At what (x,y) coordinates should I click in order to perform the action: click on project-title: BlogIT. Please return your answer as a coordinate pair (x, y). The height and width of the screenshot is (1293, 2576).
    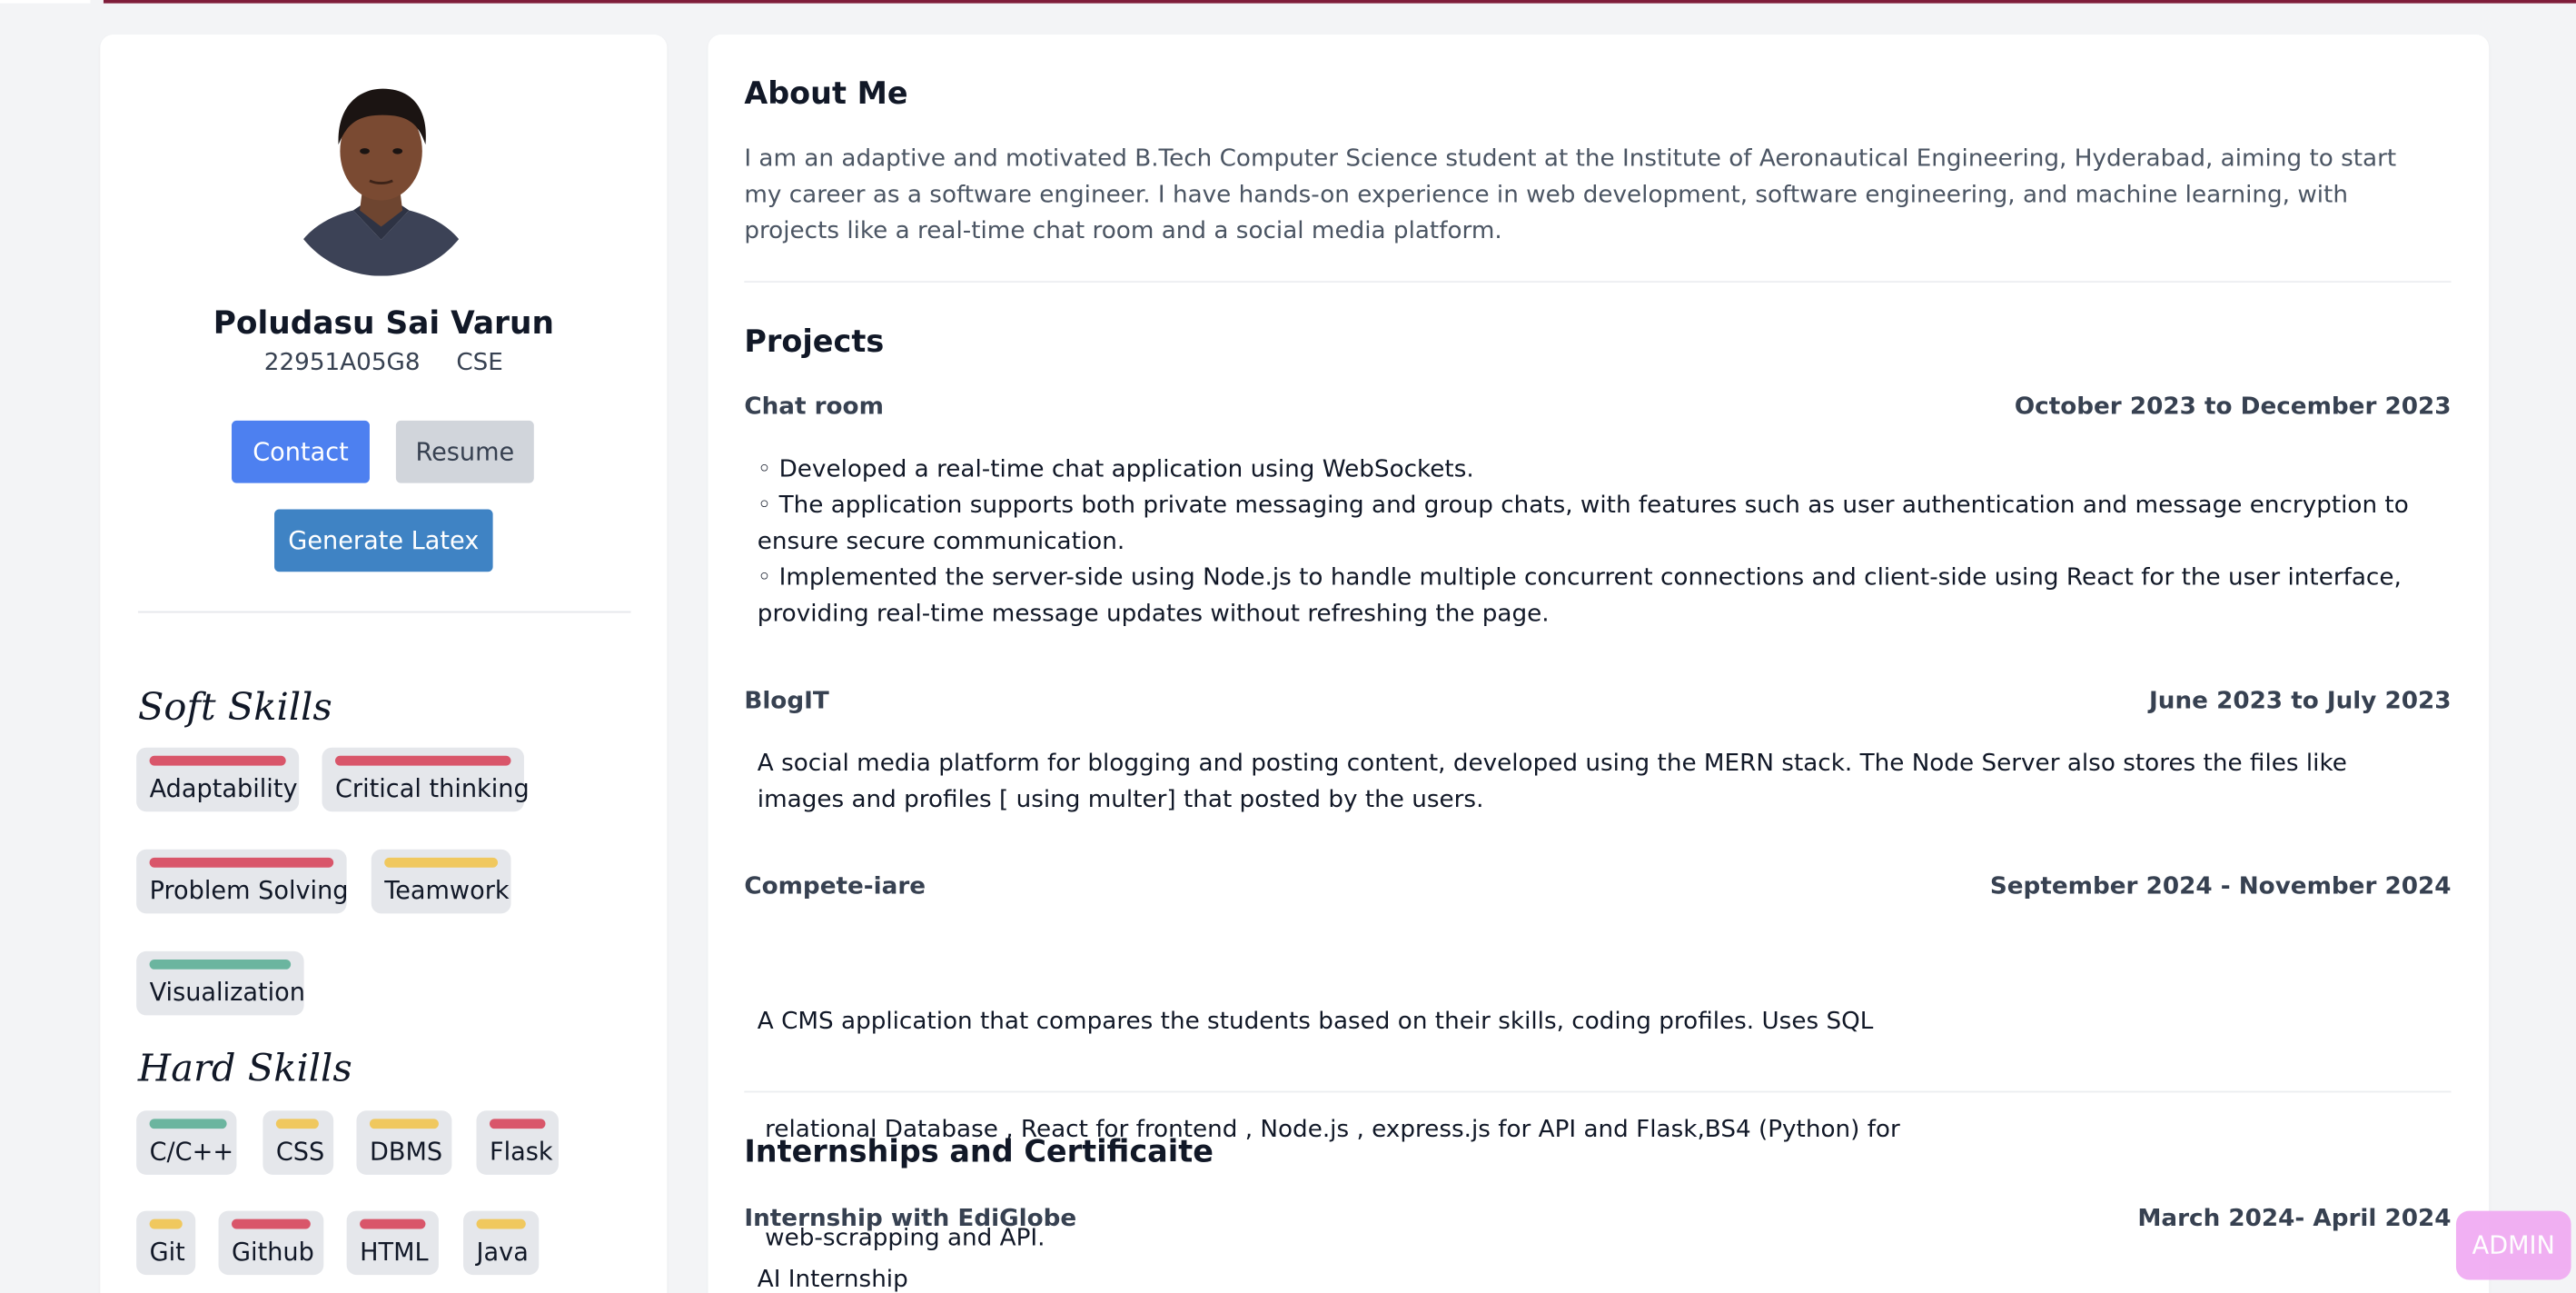
    Looking at the image, I should click on (786, 701).